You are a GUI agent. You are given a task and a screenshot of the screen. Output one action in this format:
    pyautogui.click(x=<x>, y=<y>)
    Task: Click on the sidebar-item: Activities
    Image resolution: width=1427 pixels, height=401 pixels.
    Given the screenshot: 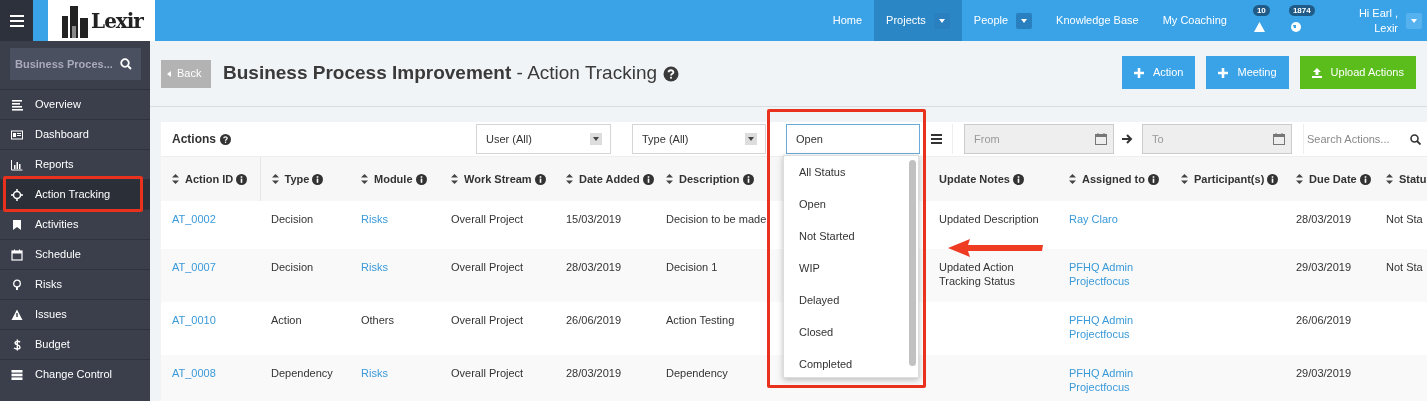 What is the action you would take?
    pyautogui.click(x=75, y=224)
    